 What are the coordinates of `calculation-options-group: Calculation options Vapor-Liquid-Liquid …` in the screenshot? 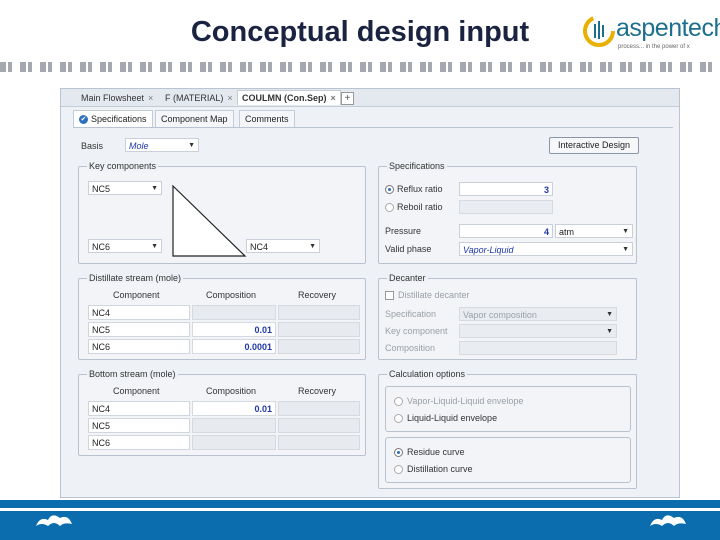 It's located at (507, 429).